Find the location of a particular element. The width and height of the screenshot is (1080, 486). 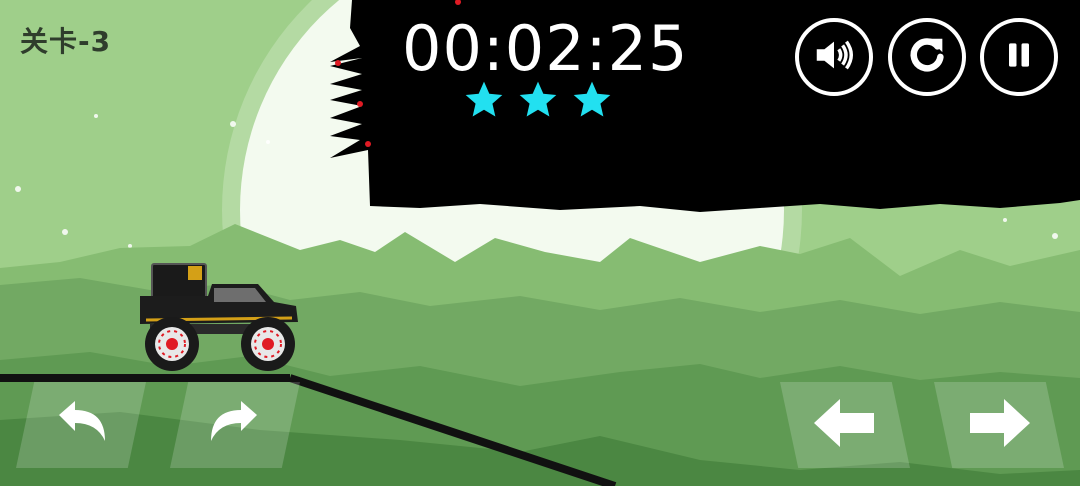

pause-button is located at coordinates (1019, 57).